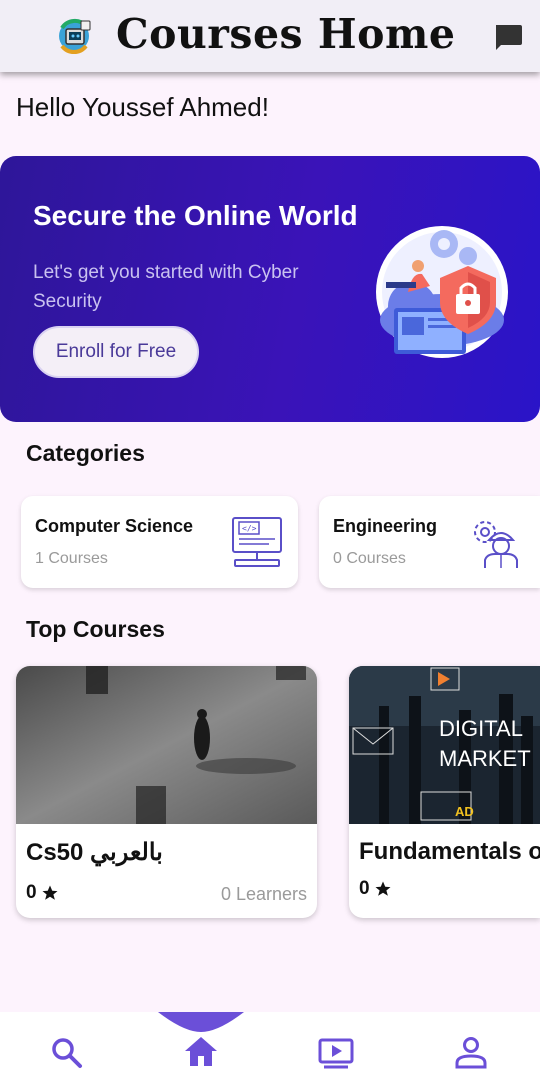 Image resolution: width=540 pixels, height=1092 pixels. I want to click on course-card-cs50: Cs50 بالعربي 0 0 Learners, so click(166, 792).